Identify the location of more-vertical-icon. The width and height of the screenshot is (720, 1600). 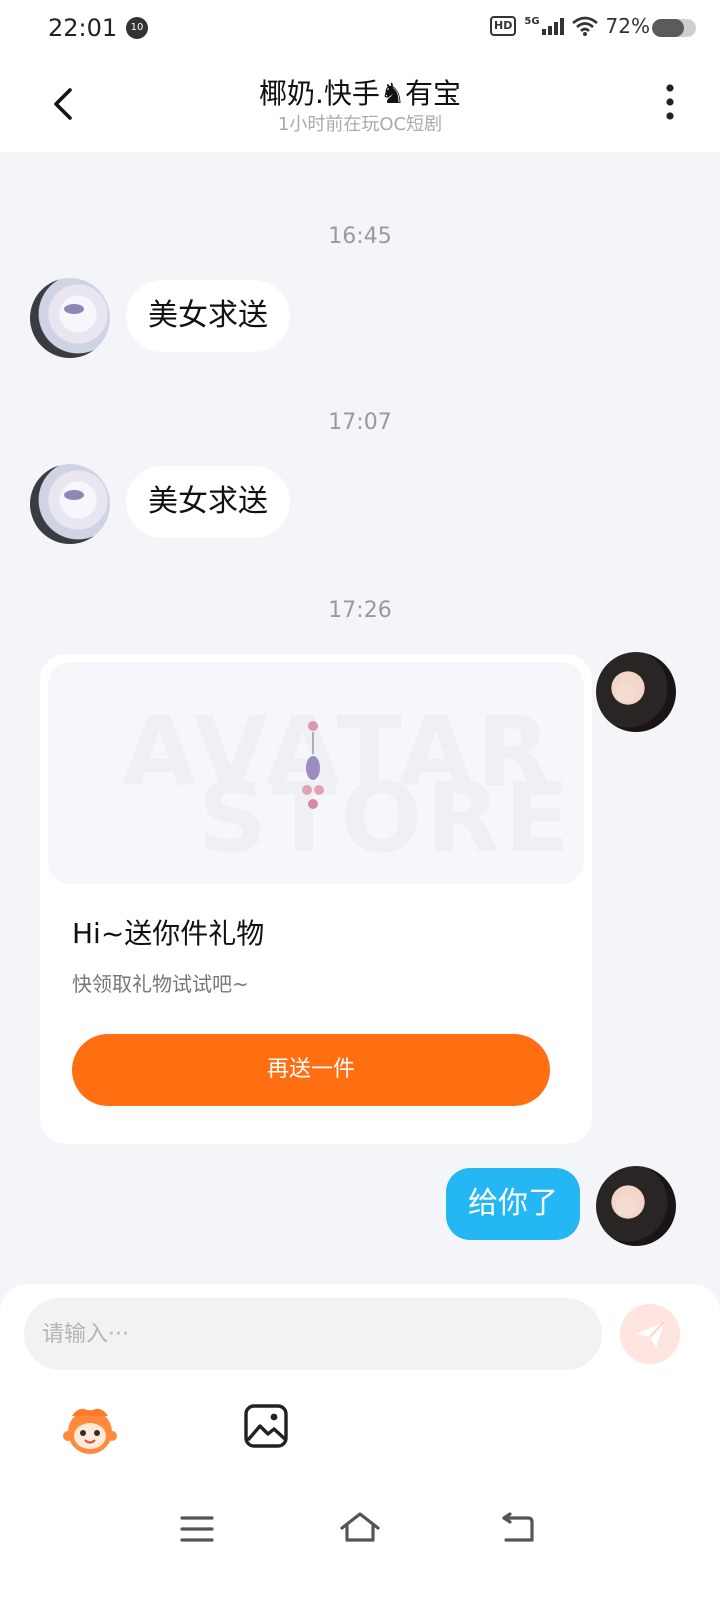
(670, 102).